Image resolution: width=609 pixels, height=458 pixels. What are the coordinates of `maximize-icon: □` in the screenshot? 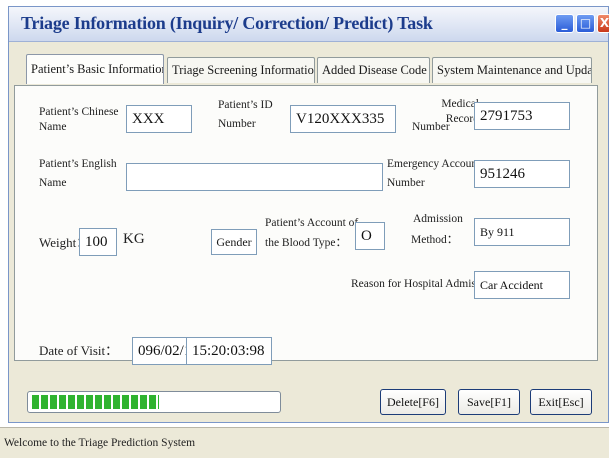 It's located at (585, 23).